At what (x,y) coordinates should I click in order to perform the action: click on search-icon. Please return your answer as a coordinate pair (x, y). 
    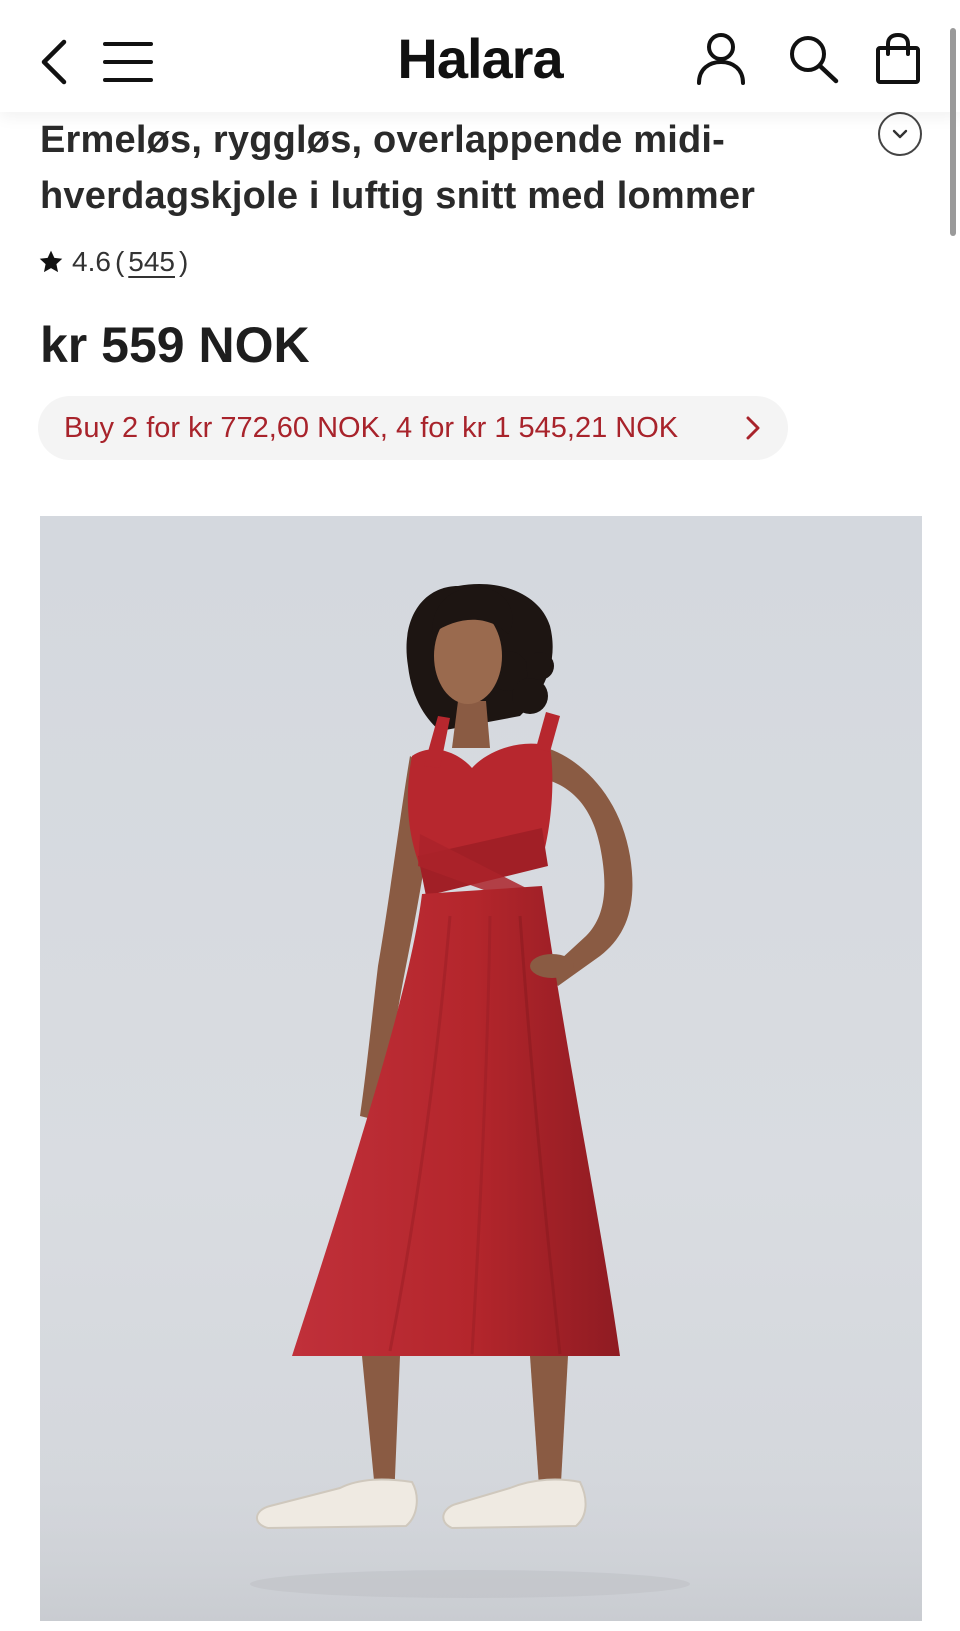
    Looking at the image, I should click on (814, 60).